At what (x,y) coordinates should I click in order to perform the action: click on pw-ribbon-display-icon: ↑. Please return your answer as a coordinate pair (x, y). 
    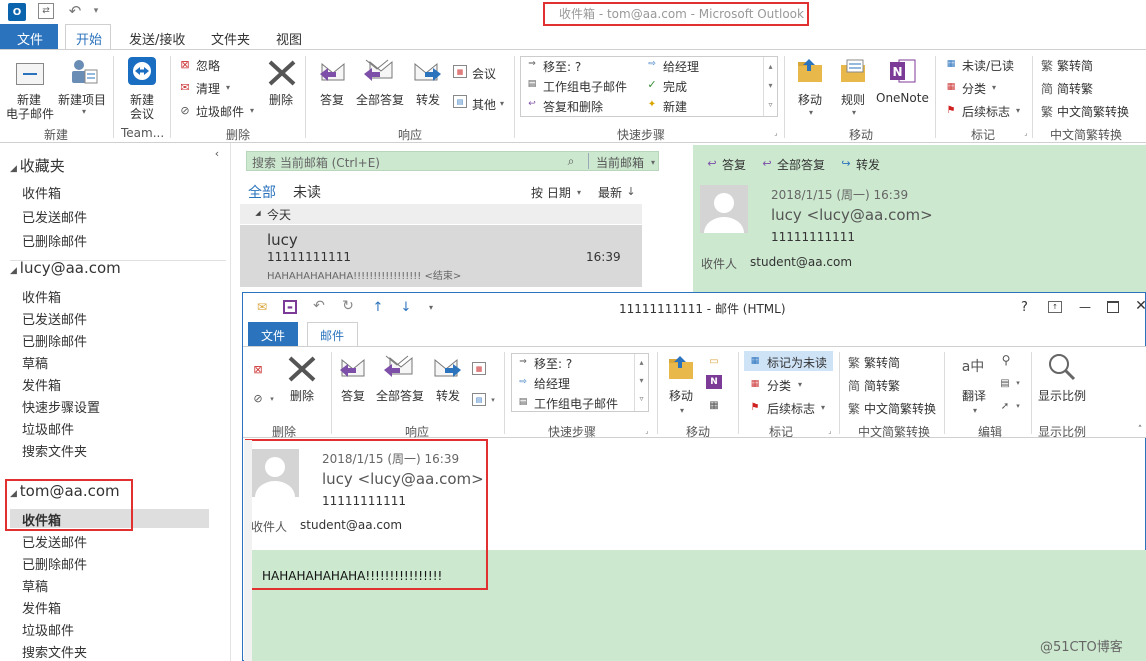
    Looking at the image, I should click on (1055, 307).